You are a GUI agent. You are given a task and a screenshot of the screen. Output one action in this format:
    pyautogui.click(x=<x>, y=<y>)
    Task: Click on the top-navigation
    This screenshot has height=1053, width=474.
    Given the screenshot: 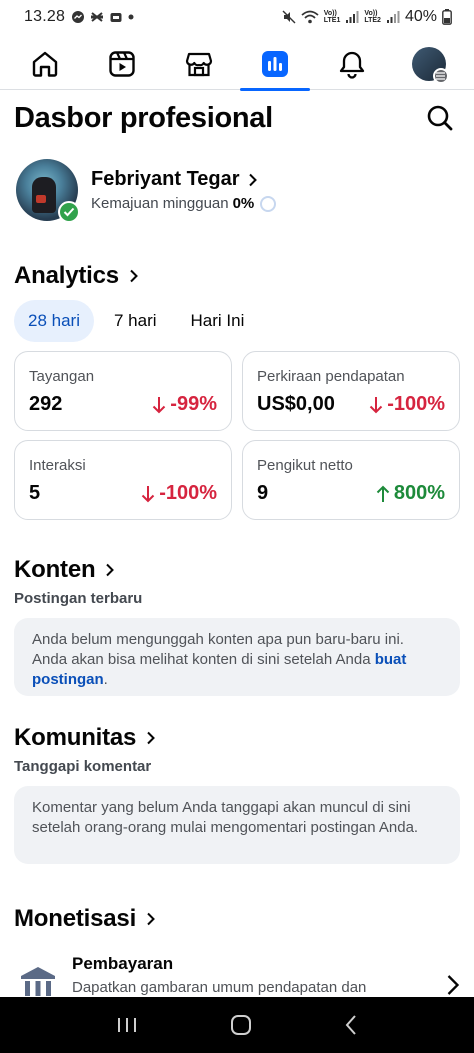 What is the action you would take?
    pyautogui.click(x=237, y=64)
    